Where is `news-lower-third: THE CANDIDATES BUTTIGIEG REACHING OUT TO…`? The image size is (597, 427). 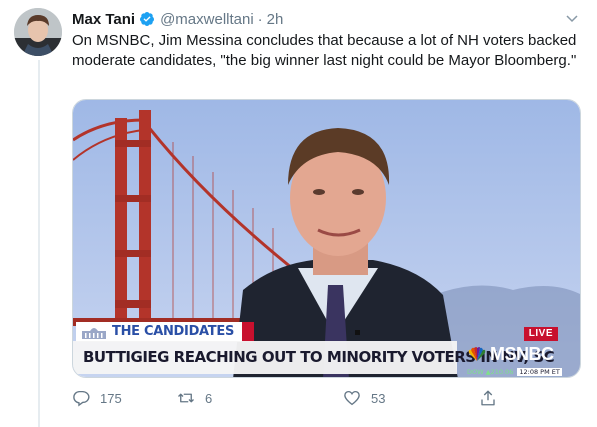
news-lower-third: THE CANDIDATES BUTTIGIEG REACHING OUT TO… is located at coordinates (326, 348).